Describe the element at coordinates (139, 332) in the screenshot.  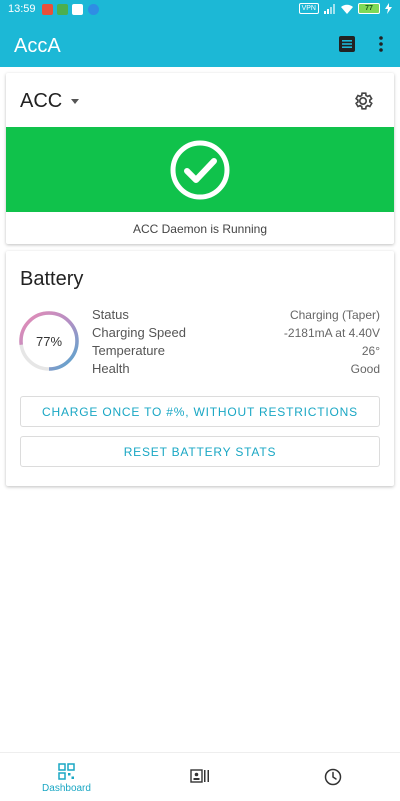
I see `charging-speed-label: Charging Speed` at that location.